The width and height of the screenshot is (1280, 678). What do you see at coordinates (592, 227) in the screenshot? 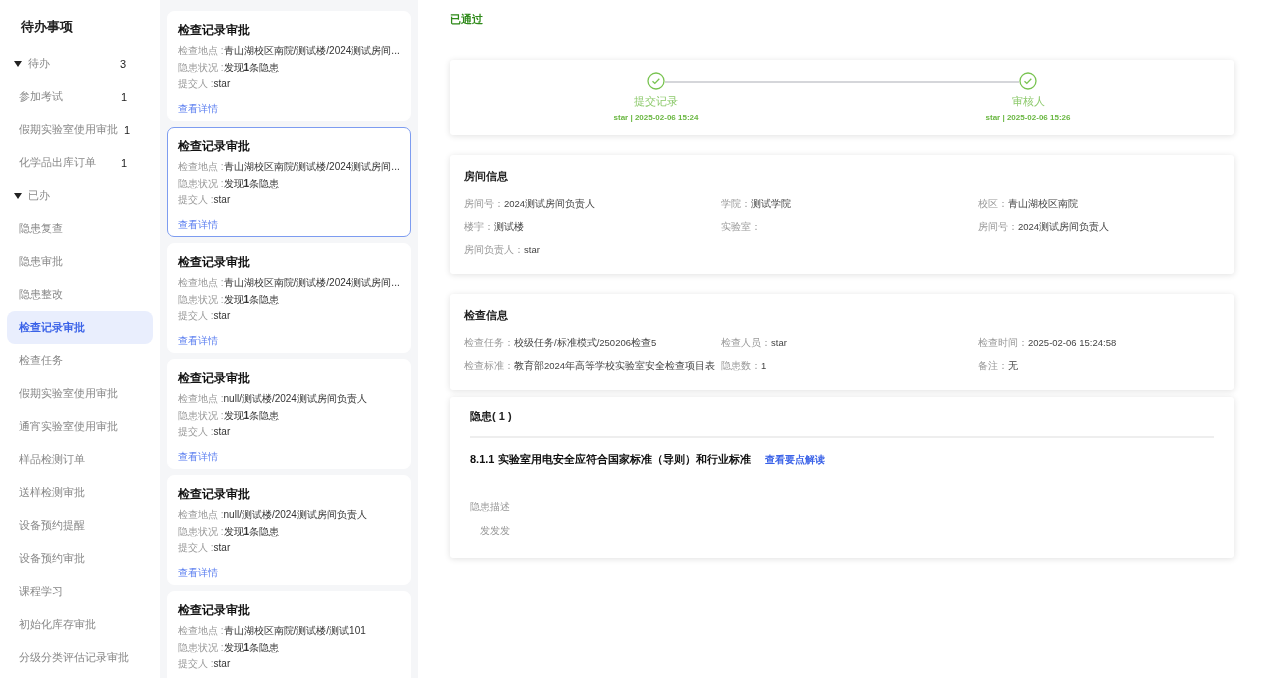
I see `info-field: 楼宇：测试楼` at bounding box center [592, 227].